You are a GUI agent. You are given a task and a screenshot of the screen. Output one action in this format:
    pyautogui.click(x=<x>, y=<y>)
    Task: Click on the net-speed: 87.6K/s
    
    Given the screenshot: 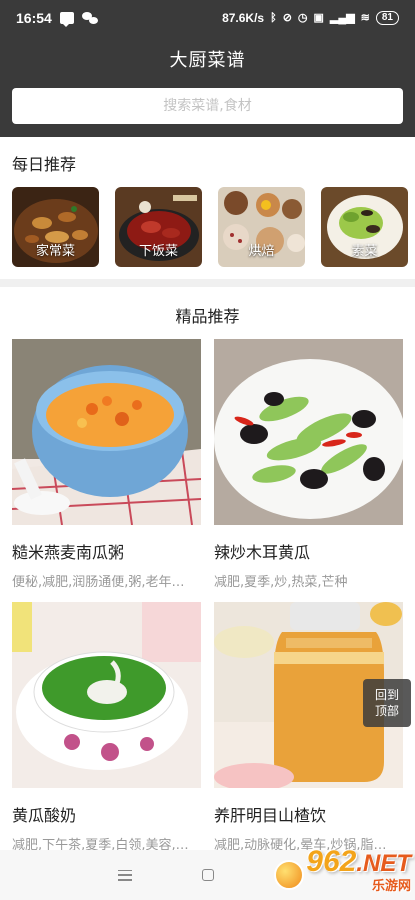 What is the action you would take?
    pyautogui.click(x=243, y=18)
    